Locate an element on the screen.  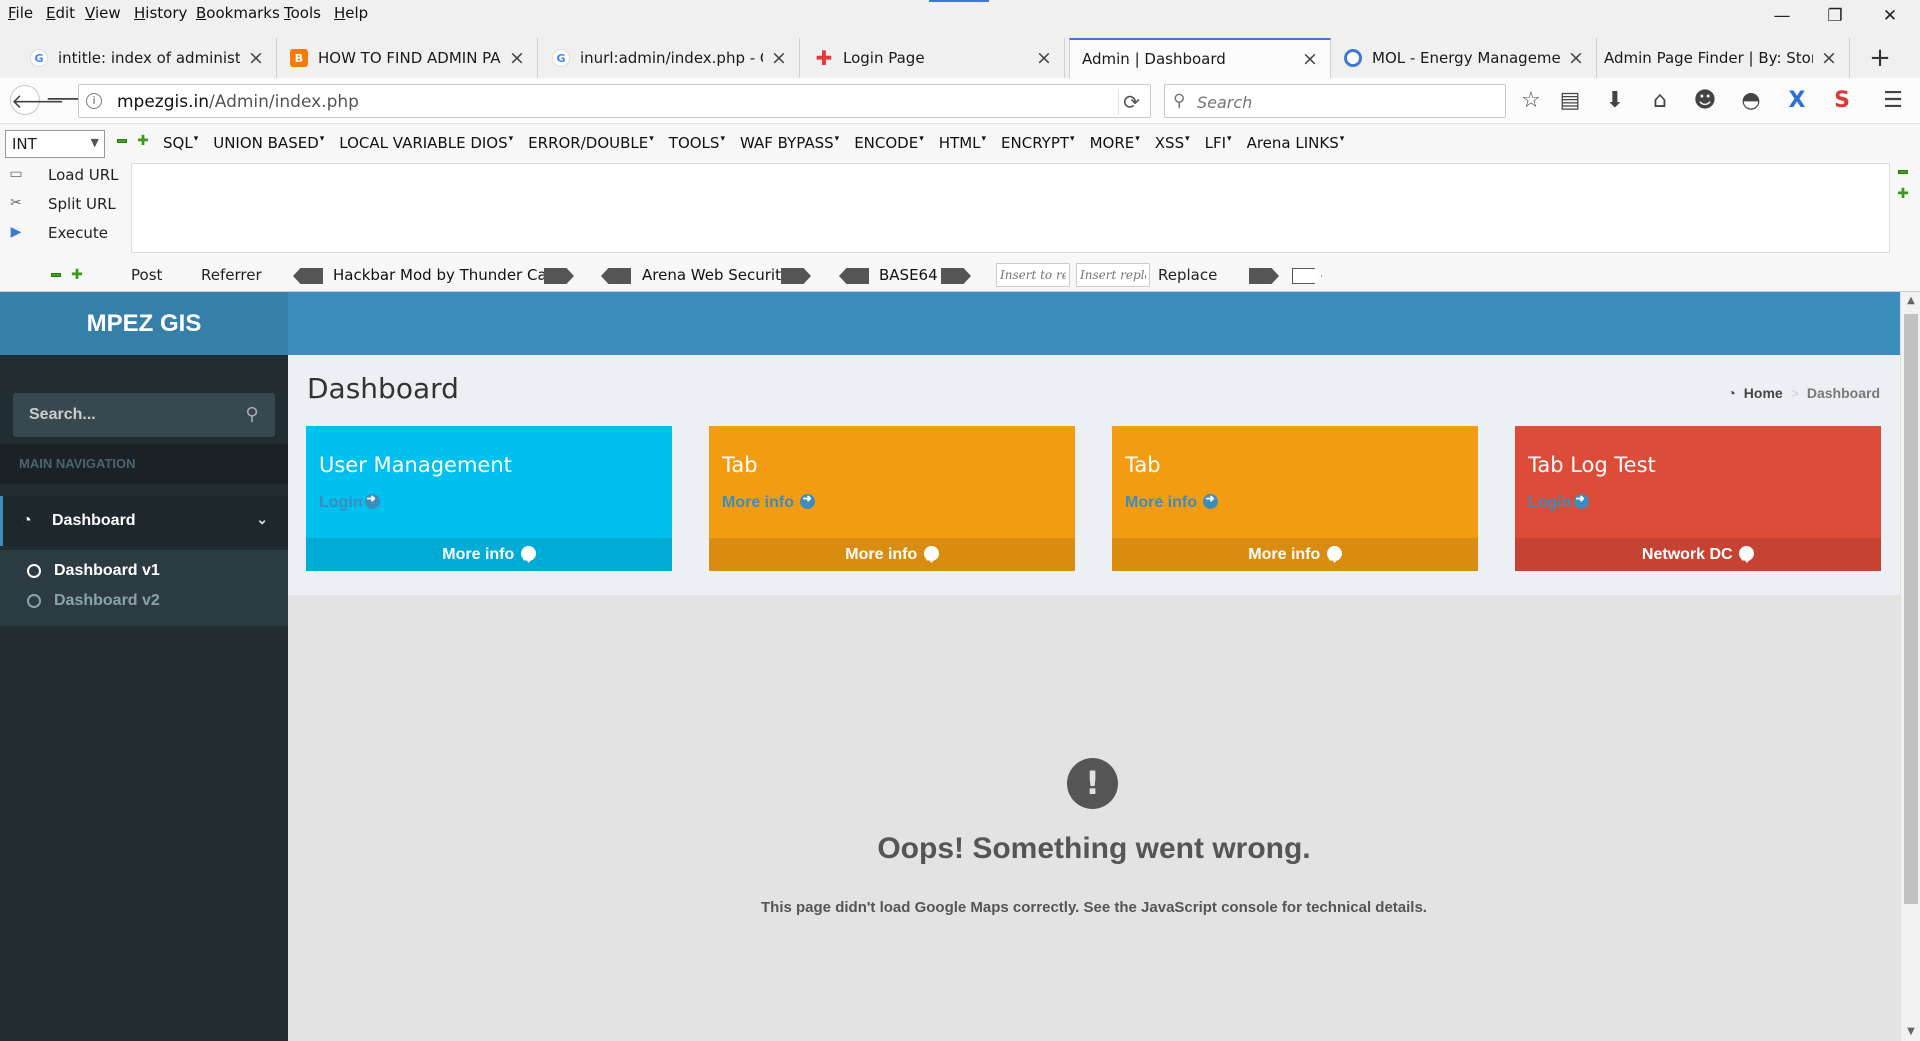
box-footer-link: Network DC is located at coordinates (1698, 557).